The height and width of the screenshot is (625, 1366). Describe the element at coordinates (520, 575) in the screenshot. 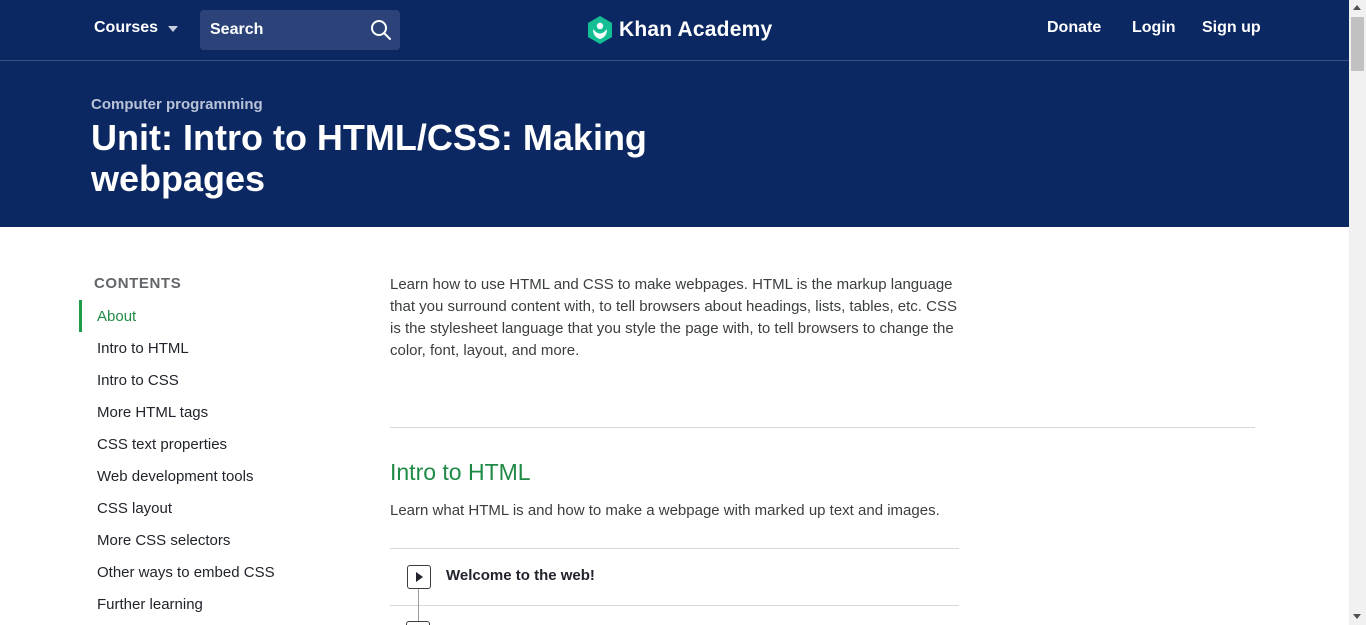

I see `lesson-title: Welcome to the web!` at that location.